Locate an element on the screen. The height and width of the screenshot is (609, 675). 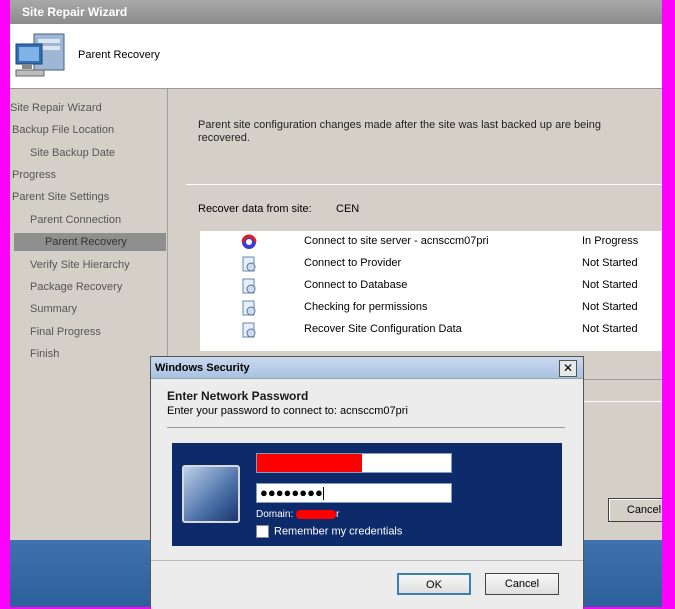
window-title: Site Repair Wizard is located at coordinates (336, 12).